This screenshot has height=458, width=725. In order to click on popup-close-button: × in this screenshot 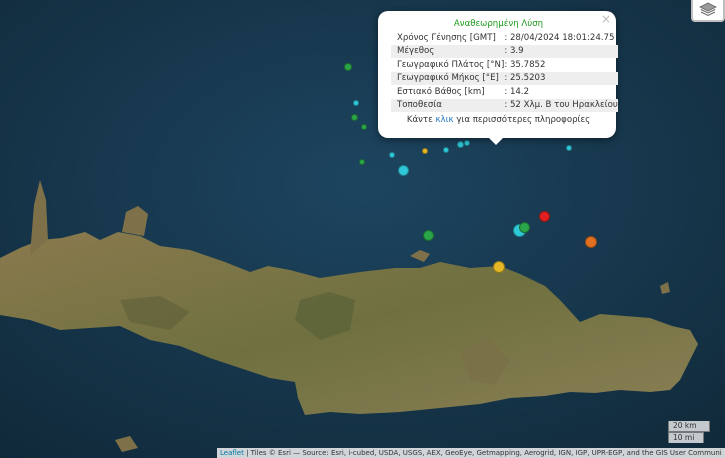, I will do `click(606, 19)`.